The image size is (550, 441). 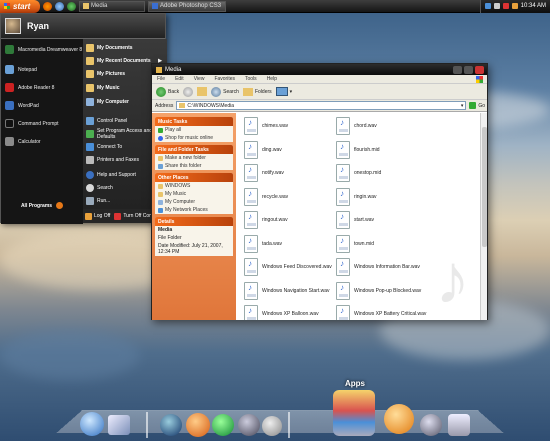 I want to click on all-programs-button: All Programs, so click(x=42, y=205).